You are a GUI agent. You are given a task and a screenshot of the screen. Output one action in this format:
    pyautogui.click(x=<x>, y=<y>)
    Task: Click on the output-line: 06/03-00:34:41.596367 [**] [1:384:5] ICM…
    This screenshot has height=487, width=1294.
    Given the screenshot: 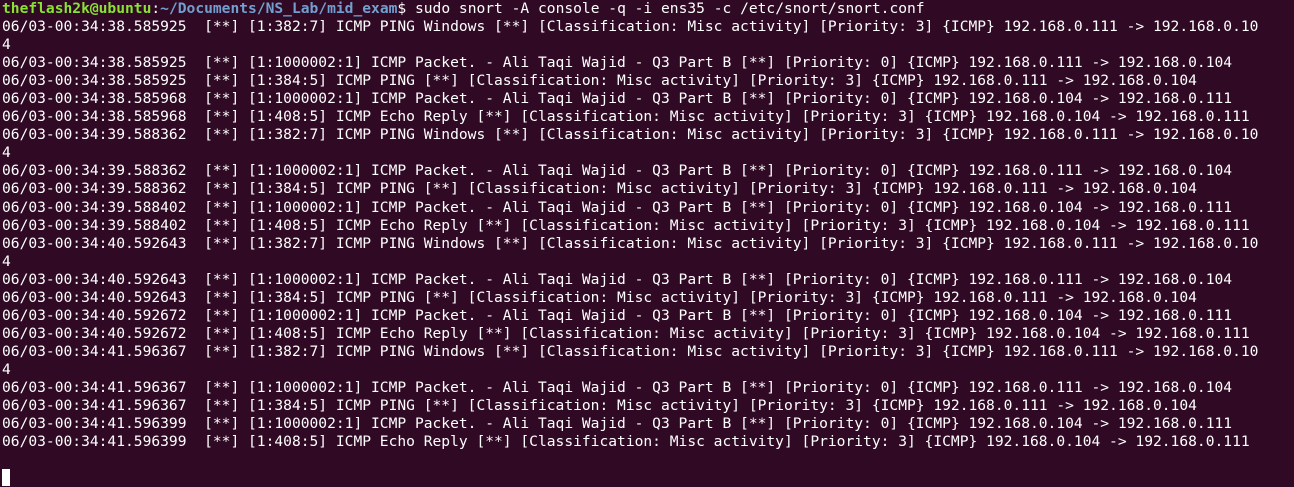 What is the action you would take?
    pyautogui.click(x=599, y=406)
    